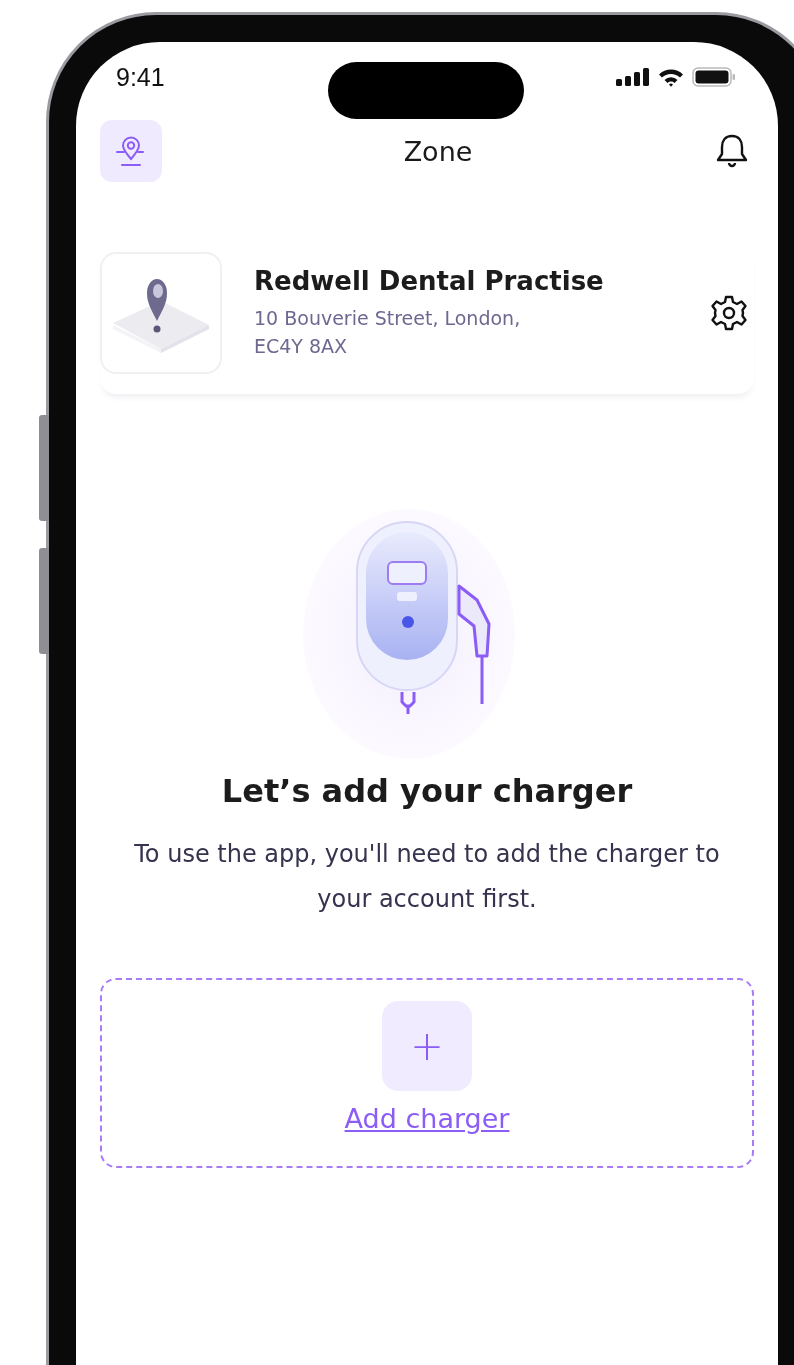 The width and height of the screenshot is (794, 1365). Describe the element at coordinates (671, 77) in the screenshot. I see `wifi-icon` at that location.